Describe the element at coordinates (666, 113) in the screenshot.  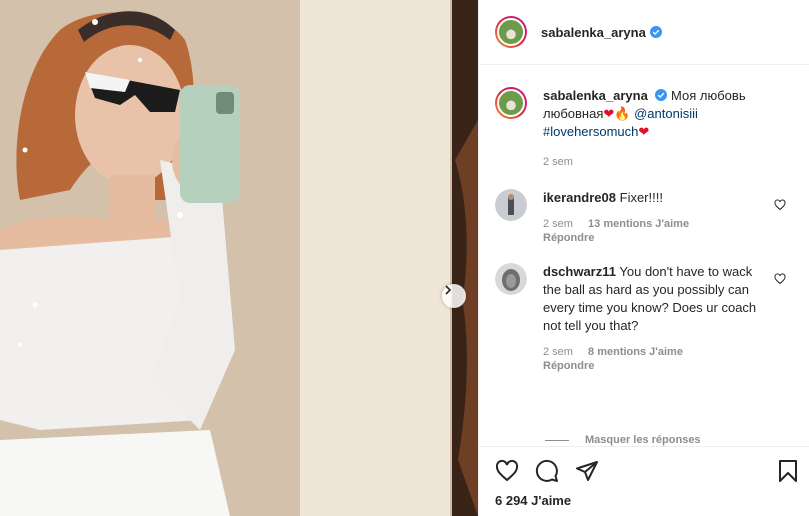
I see `caption-mention: @antonisiii` at that location.